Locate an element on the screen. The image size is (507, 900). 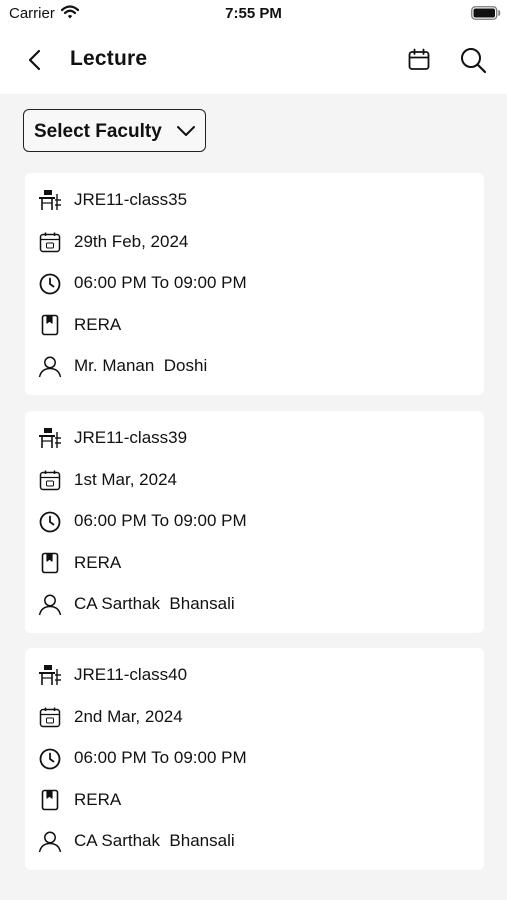
back-arrow-icon is located at coordinates (36, 60).